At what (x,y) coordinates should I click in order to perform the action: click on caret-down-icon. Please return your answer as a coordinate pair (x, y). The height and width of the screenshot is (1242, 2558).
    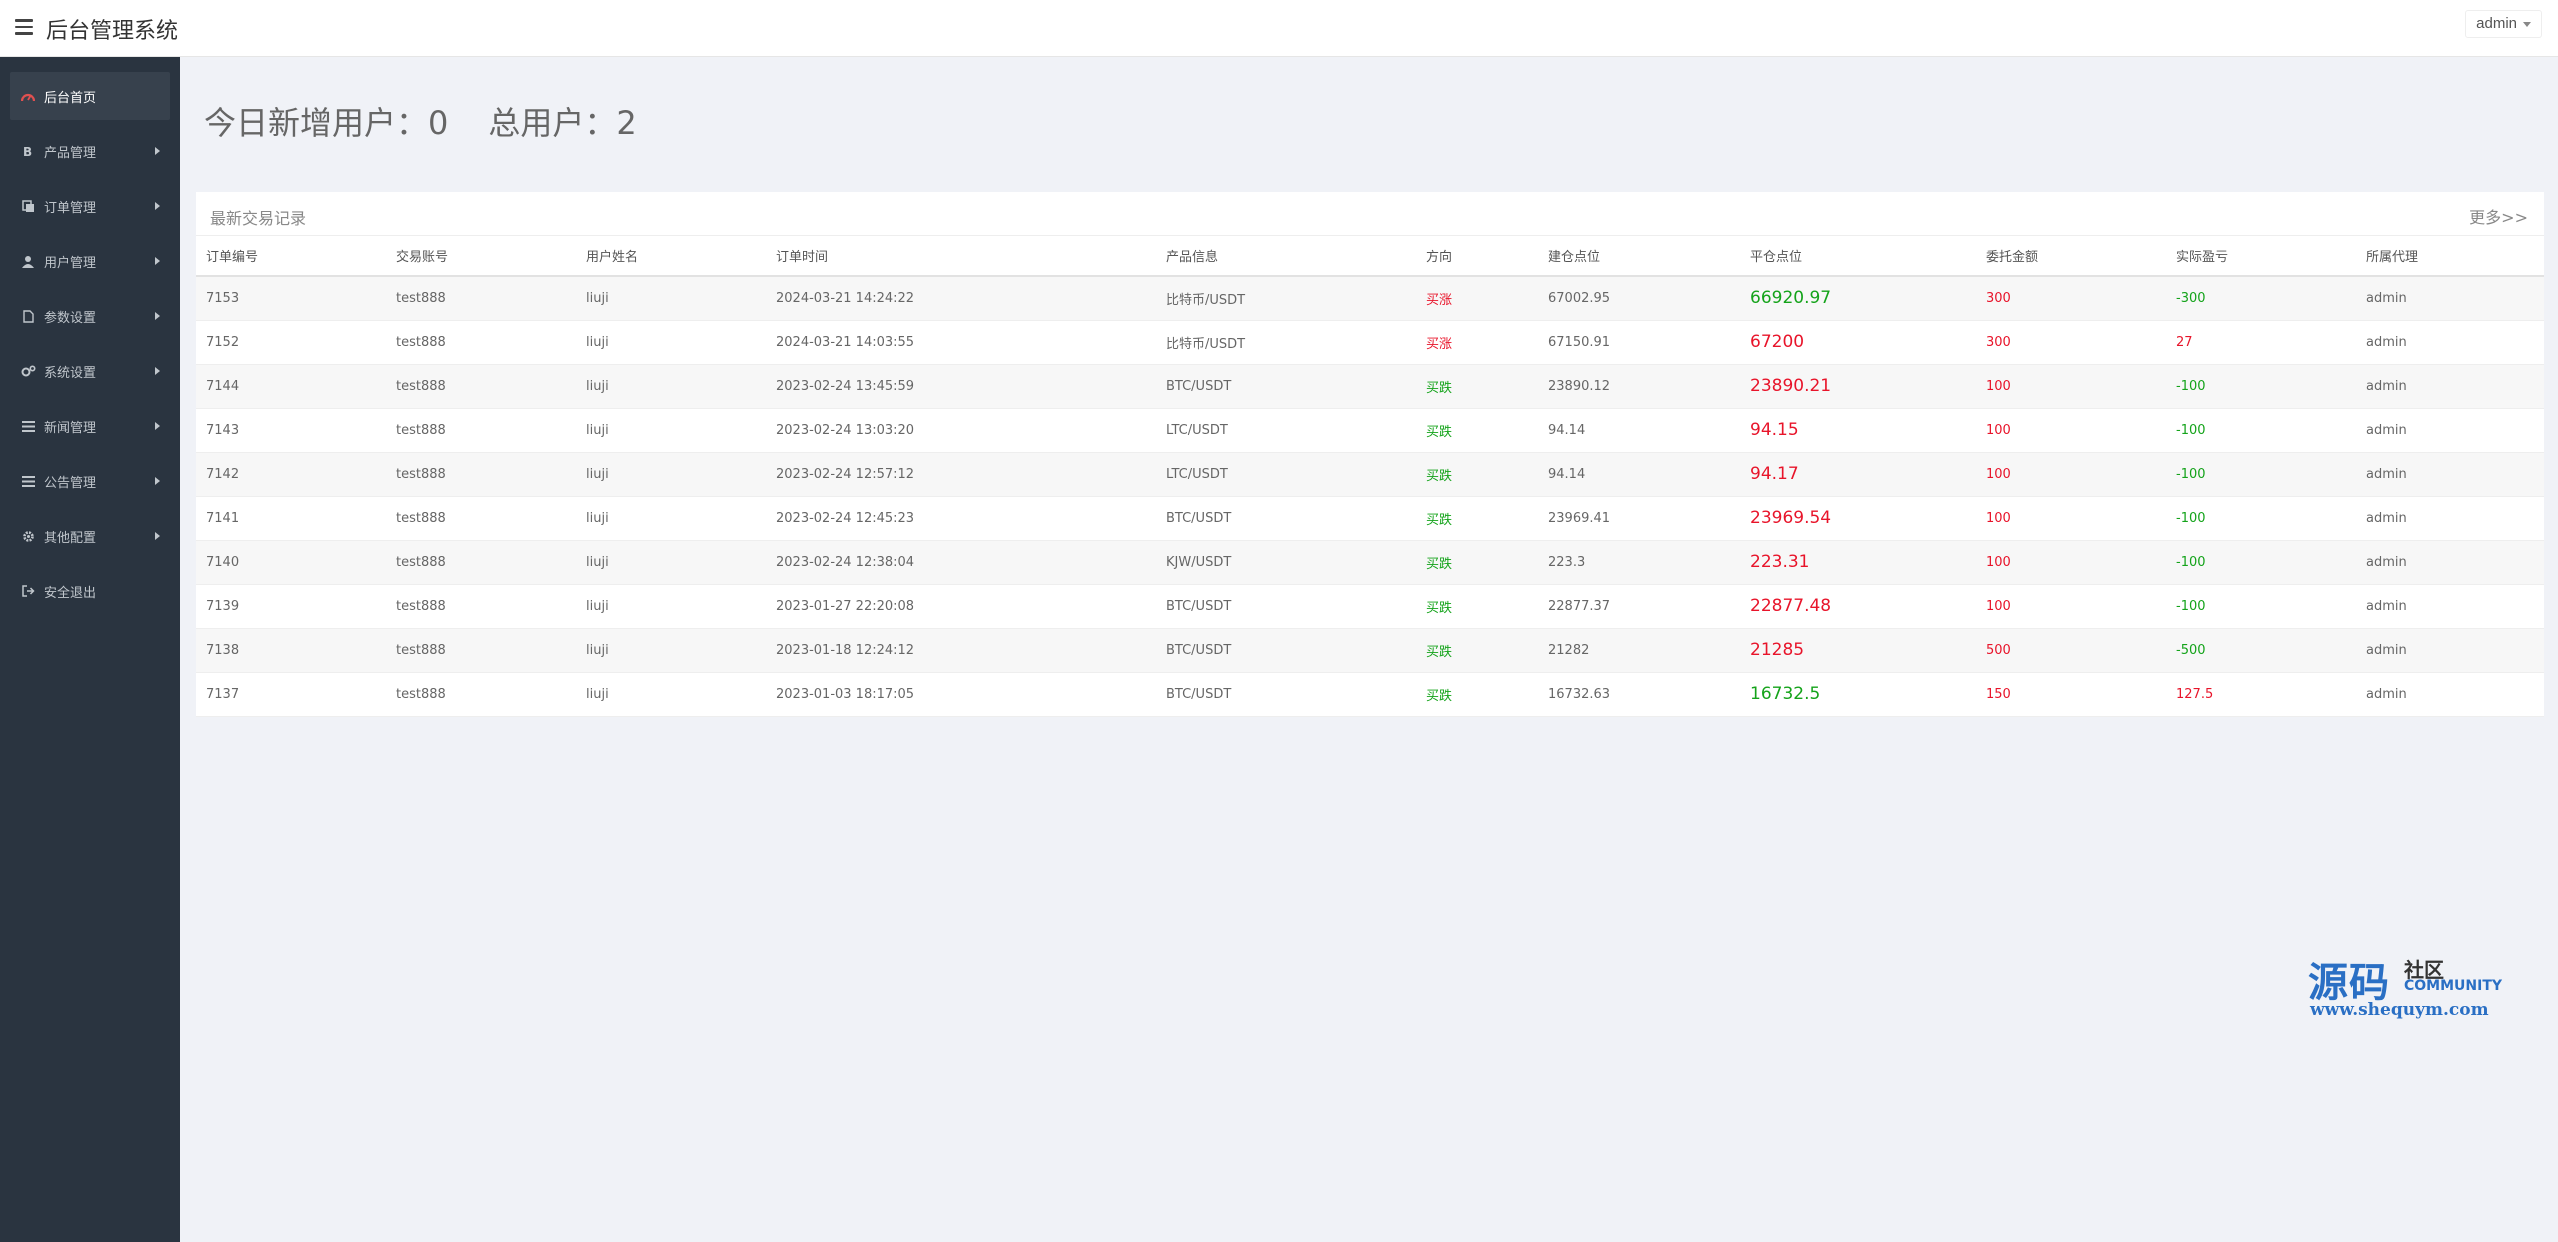
    Looking at the image, I should click on (2527, 24).